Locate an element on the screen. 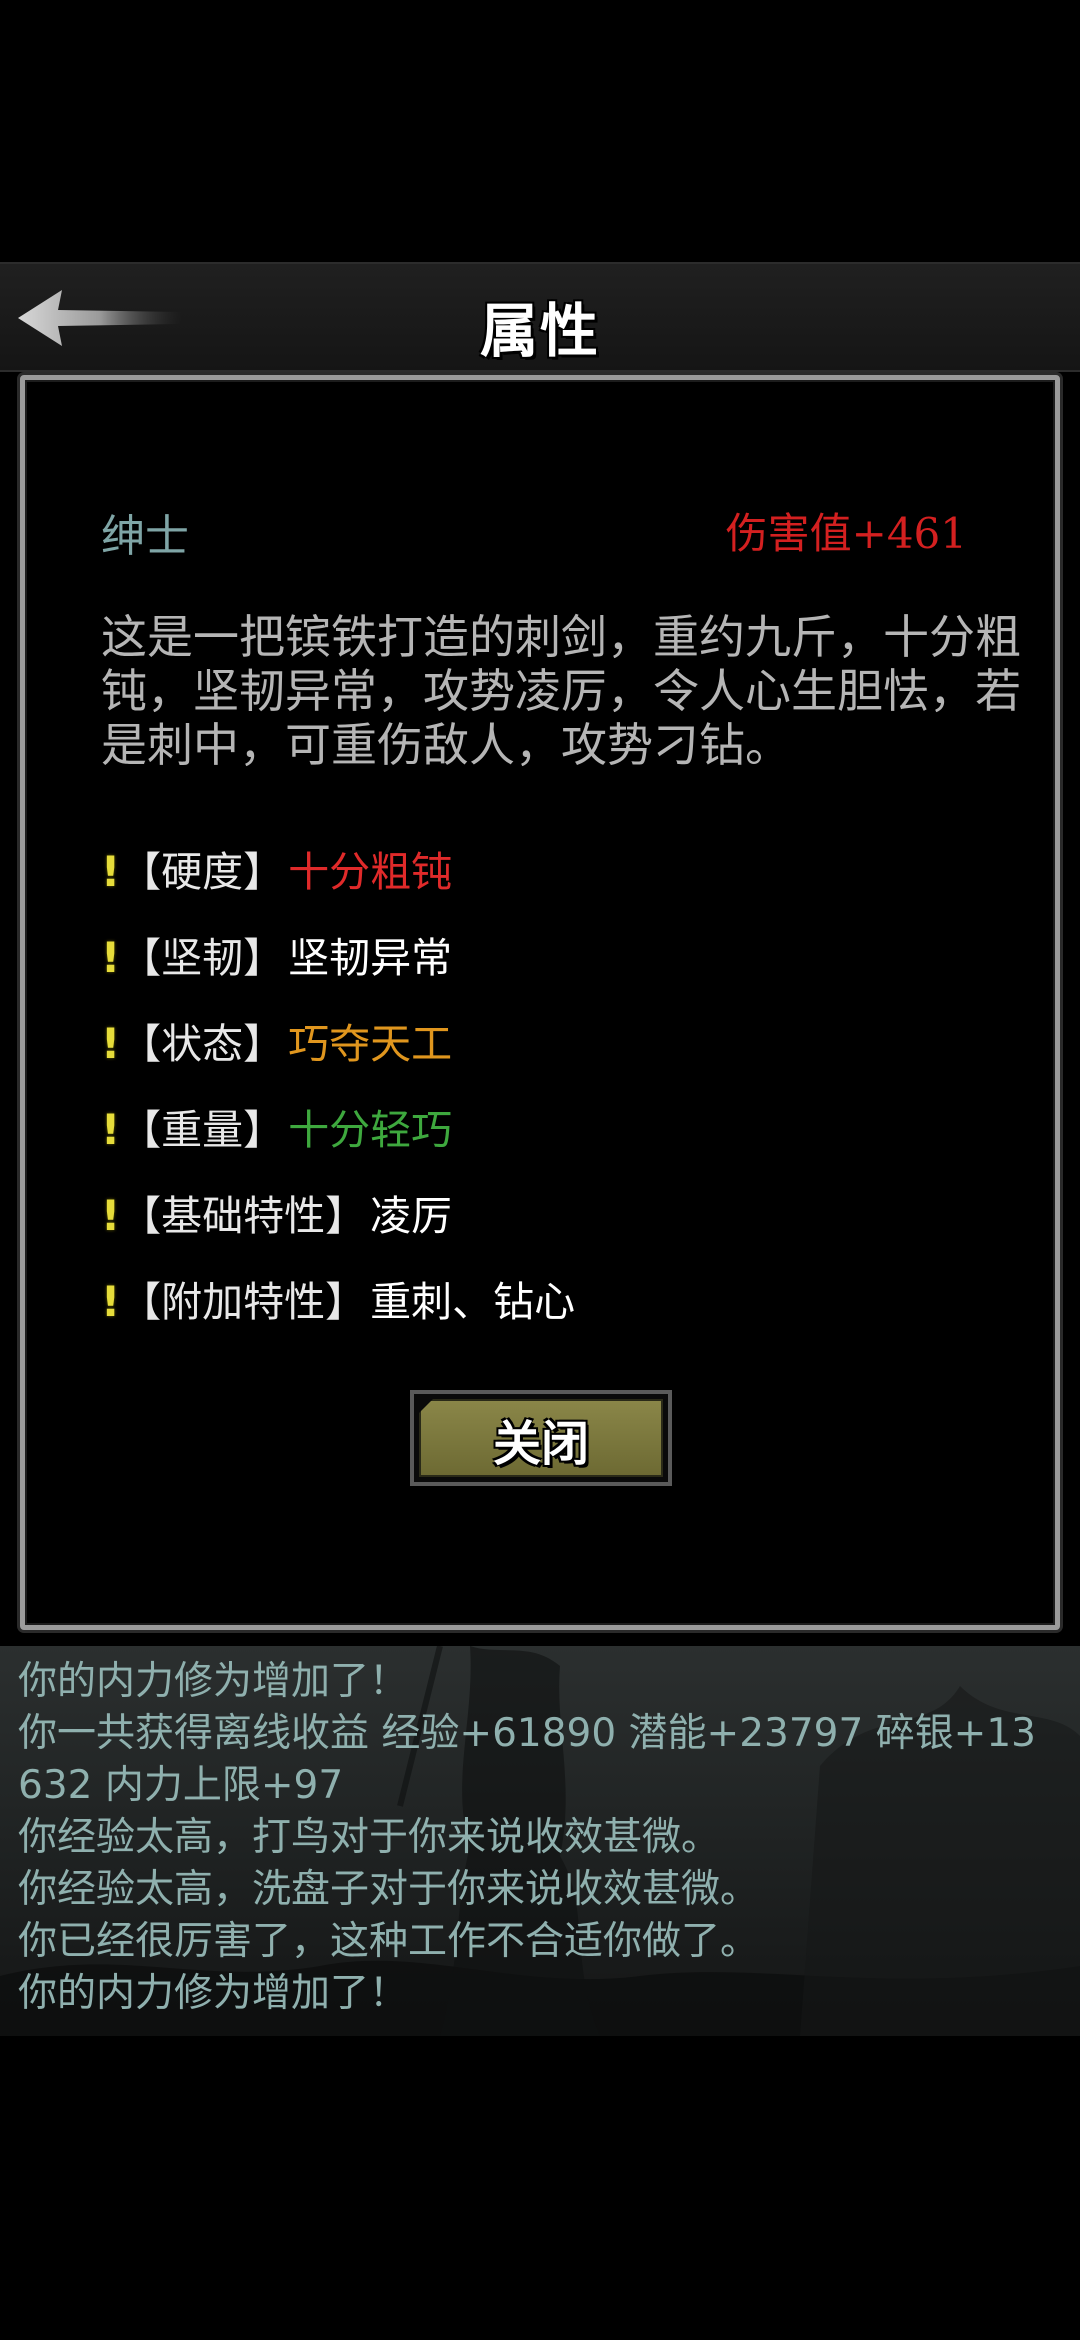 The height and width of the screenshot is (2340, 1080). attribute-value: 重刺、钻心 is located at coordinates (473, 1302).